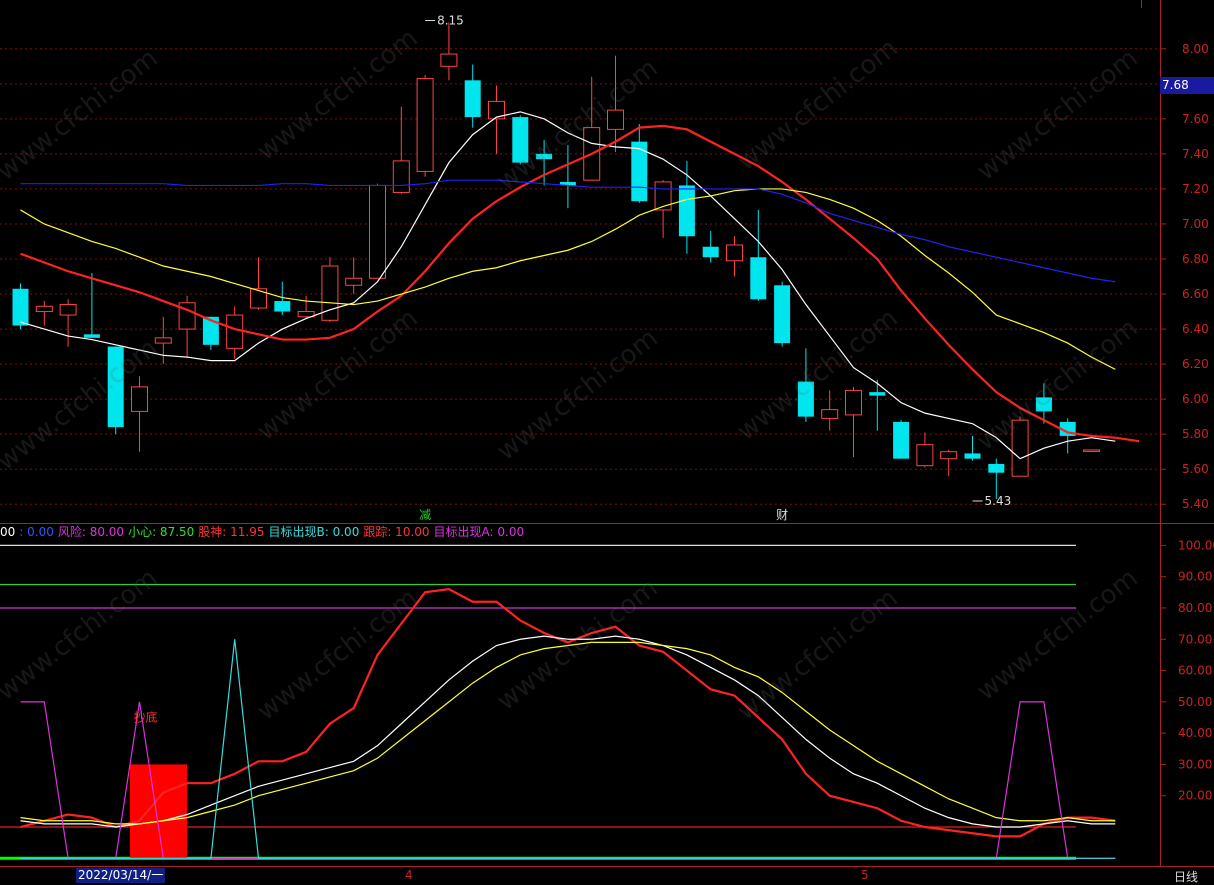 The image size is (1214, 885). I want to click on event-marker: 减, so click(425, 515).